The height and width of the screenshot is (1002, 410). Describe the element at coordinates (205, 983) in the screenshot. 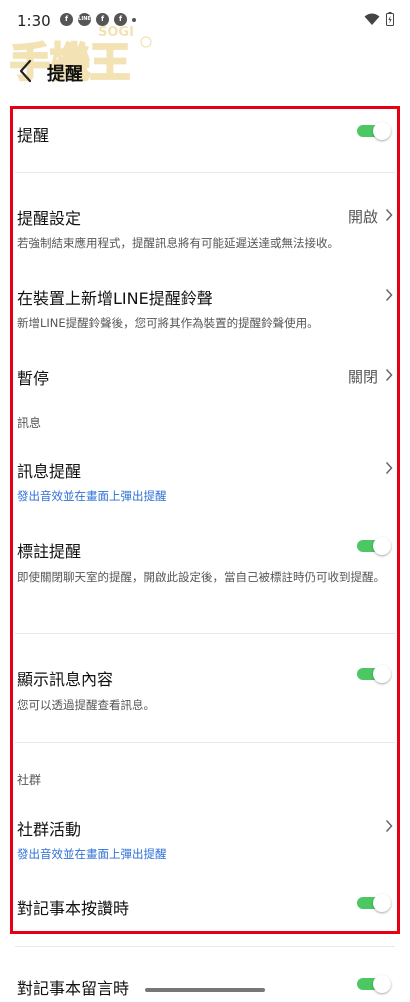

I see `note-comment-row: 對記事本留言時` at that location.